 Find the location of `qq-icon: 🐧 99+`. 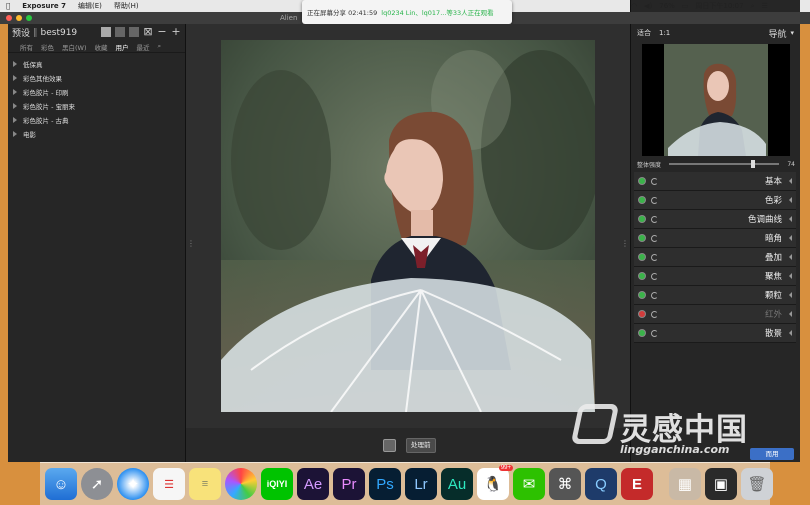

qq-icon: 🐧 99+ is located at coordinates (495, 482).